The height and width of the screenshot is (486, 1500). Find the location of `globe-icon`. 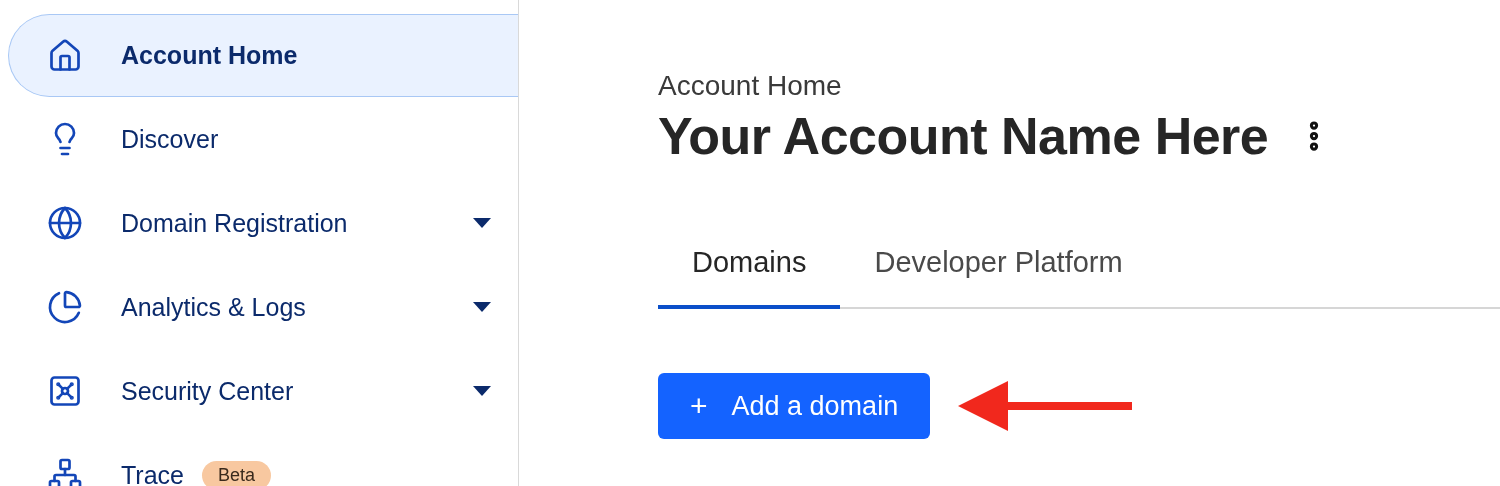

globe-icon is located at coordinates (65, 223).